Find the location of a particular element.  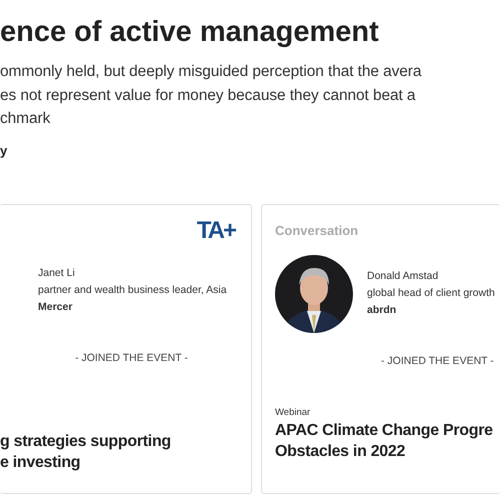

event-title: g strategies supporting e investing is located at coordinates (125, 451).